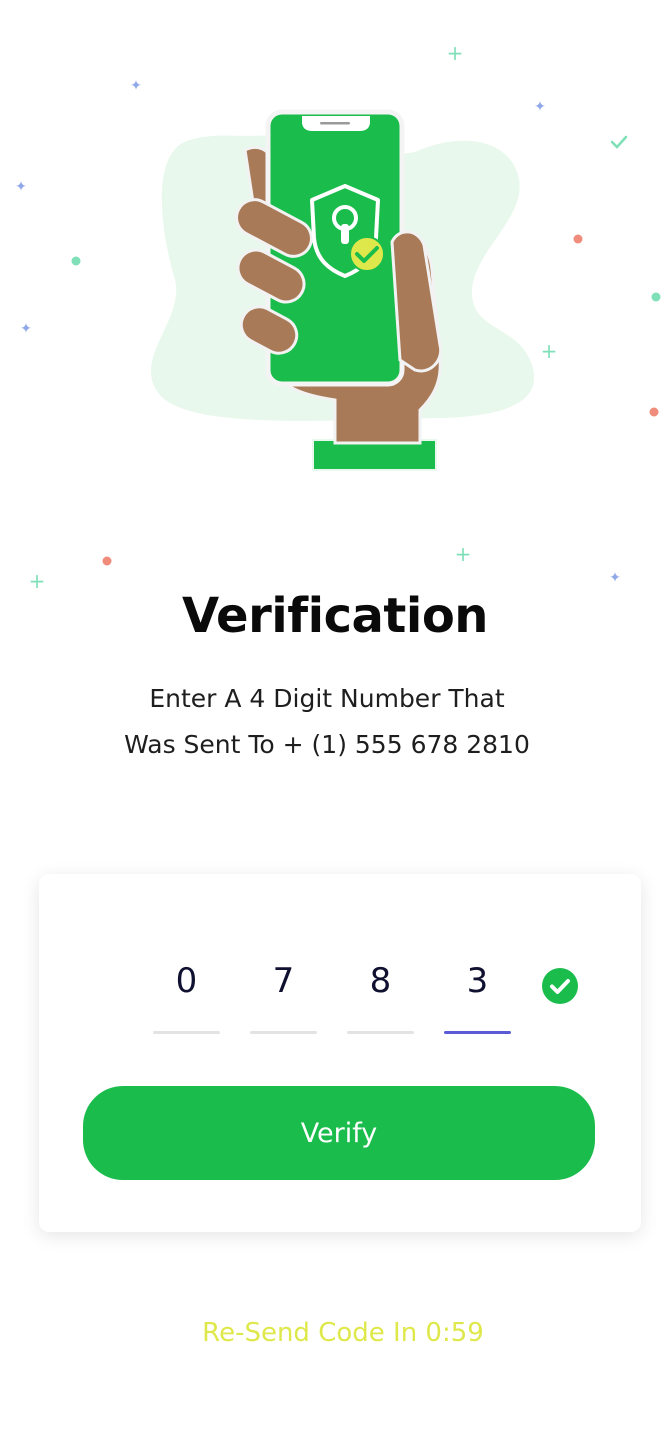 This screenshot has width=670, height=1440. Describe the element at coordinates (186, 988) in the screenshot. I see `code-digit-1: 0` at that location.